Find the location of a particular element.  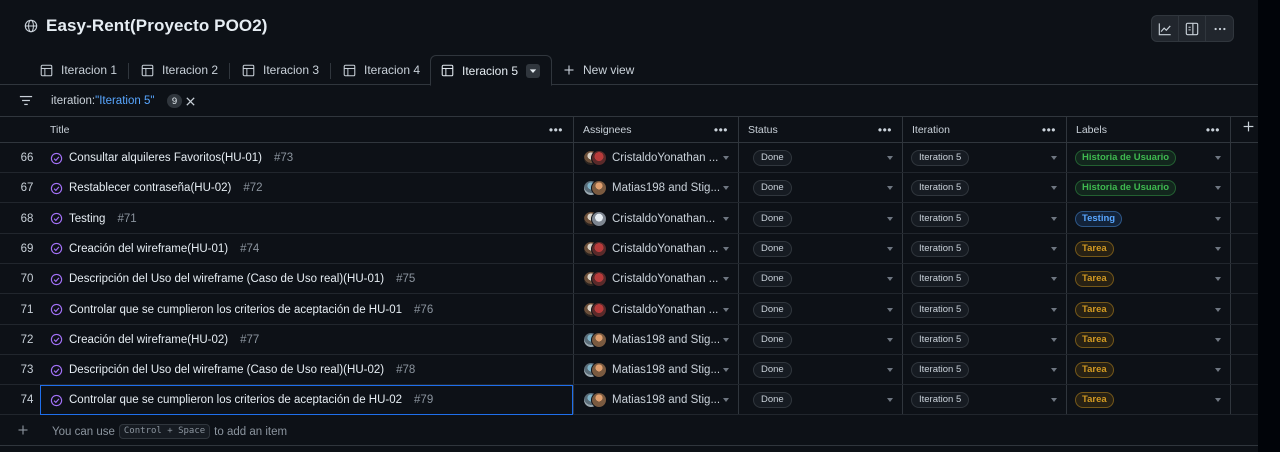

title-cell: Testing #71 is located at coordinates (306, 219).